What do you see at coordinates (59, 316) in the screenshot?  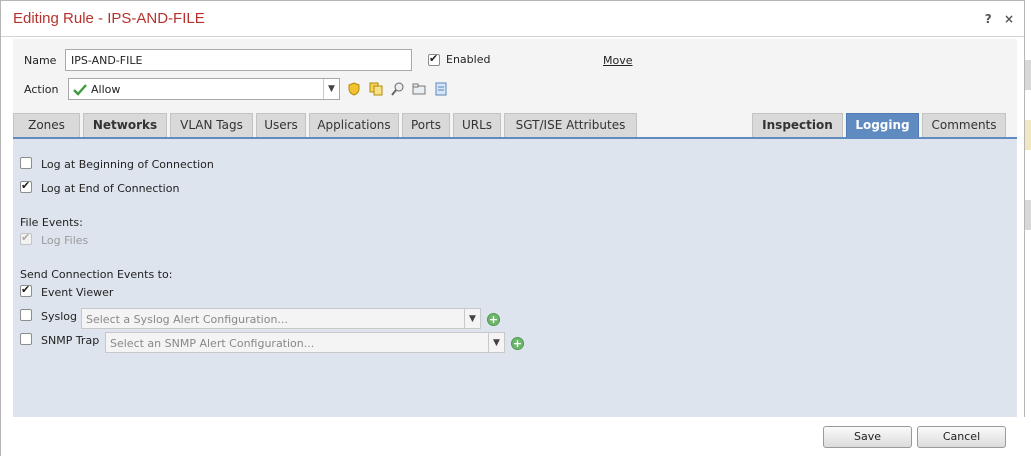 I see `syslog-label: Syslog` at bounding box center [59, 316].